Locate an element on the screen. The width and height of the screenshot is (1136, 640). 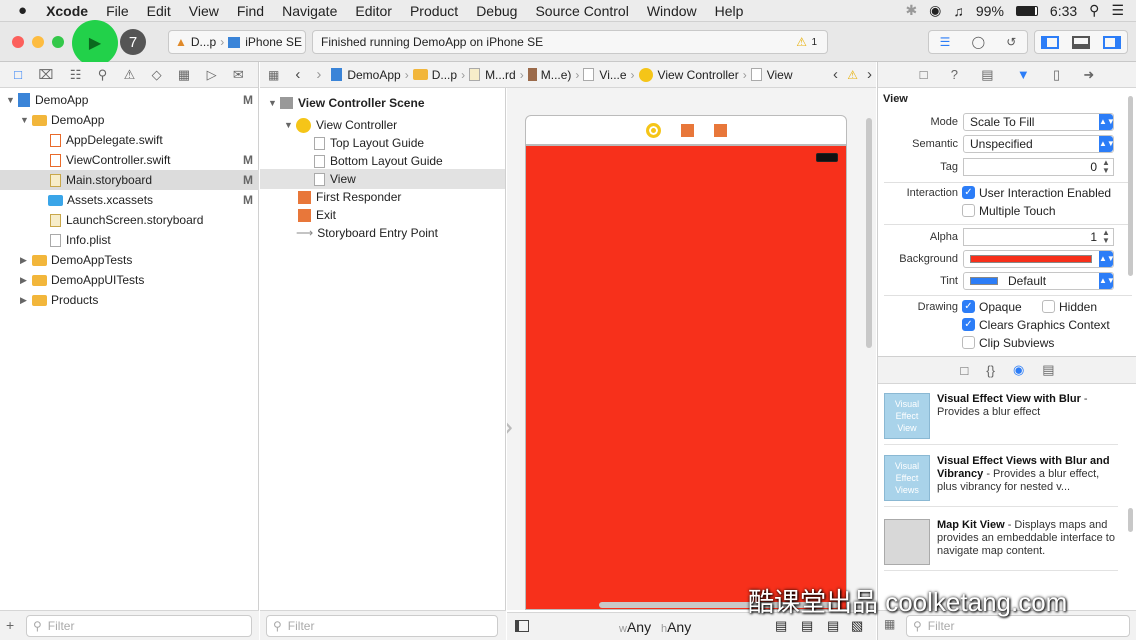
outline-item: First Responder is located at coordinates (382, 197).